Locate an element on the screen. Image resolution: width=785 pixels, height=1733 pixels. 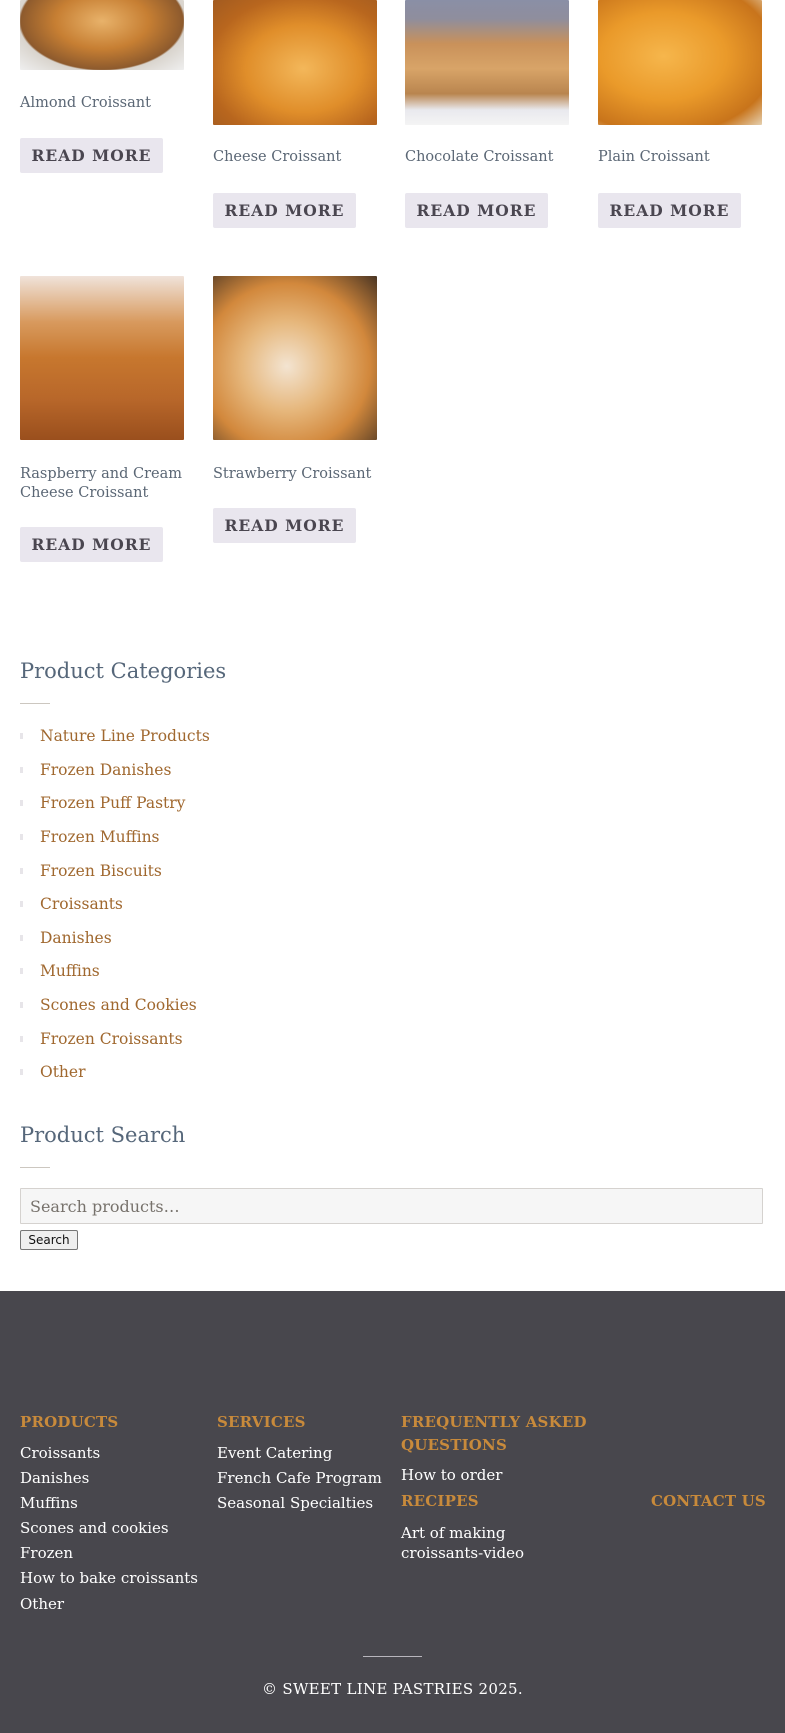
footer-link-how-to-bake-croissants: How to bake croissants is located at coordinates (109, 1578).